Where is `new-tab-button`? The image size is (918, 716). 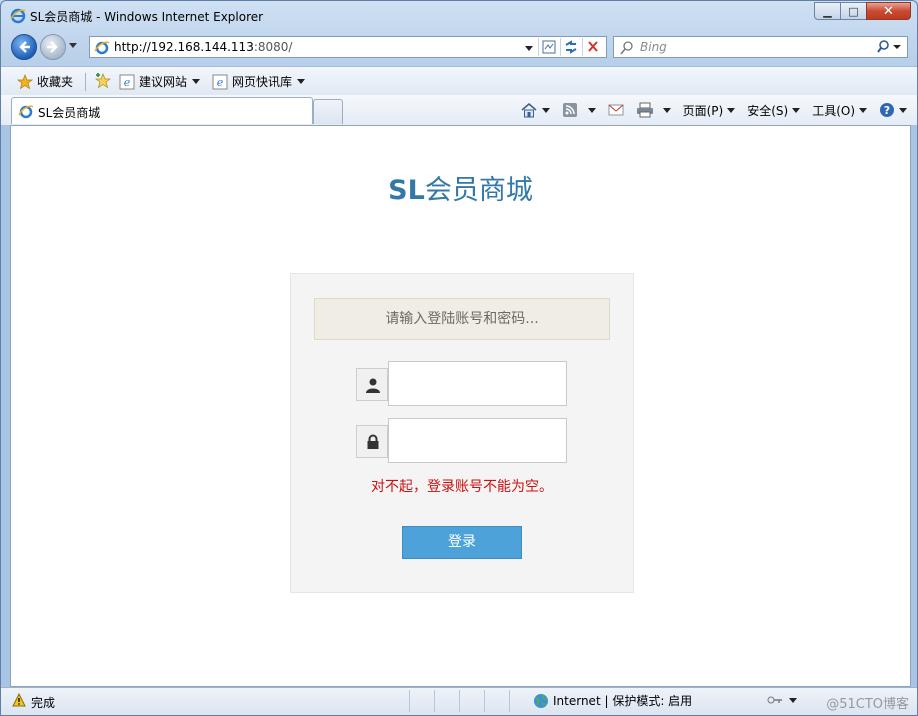
new-tab-button is located at coordinates (328, 111).